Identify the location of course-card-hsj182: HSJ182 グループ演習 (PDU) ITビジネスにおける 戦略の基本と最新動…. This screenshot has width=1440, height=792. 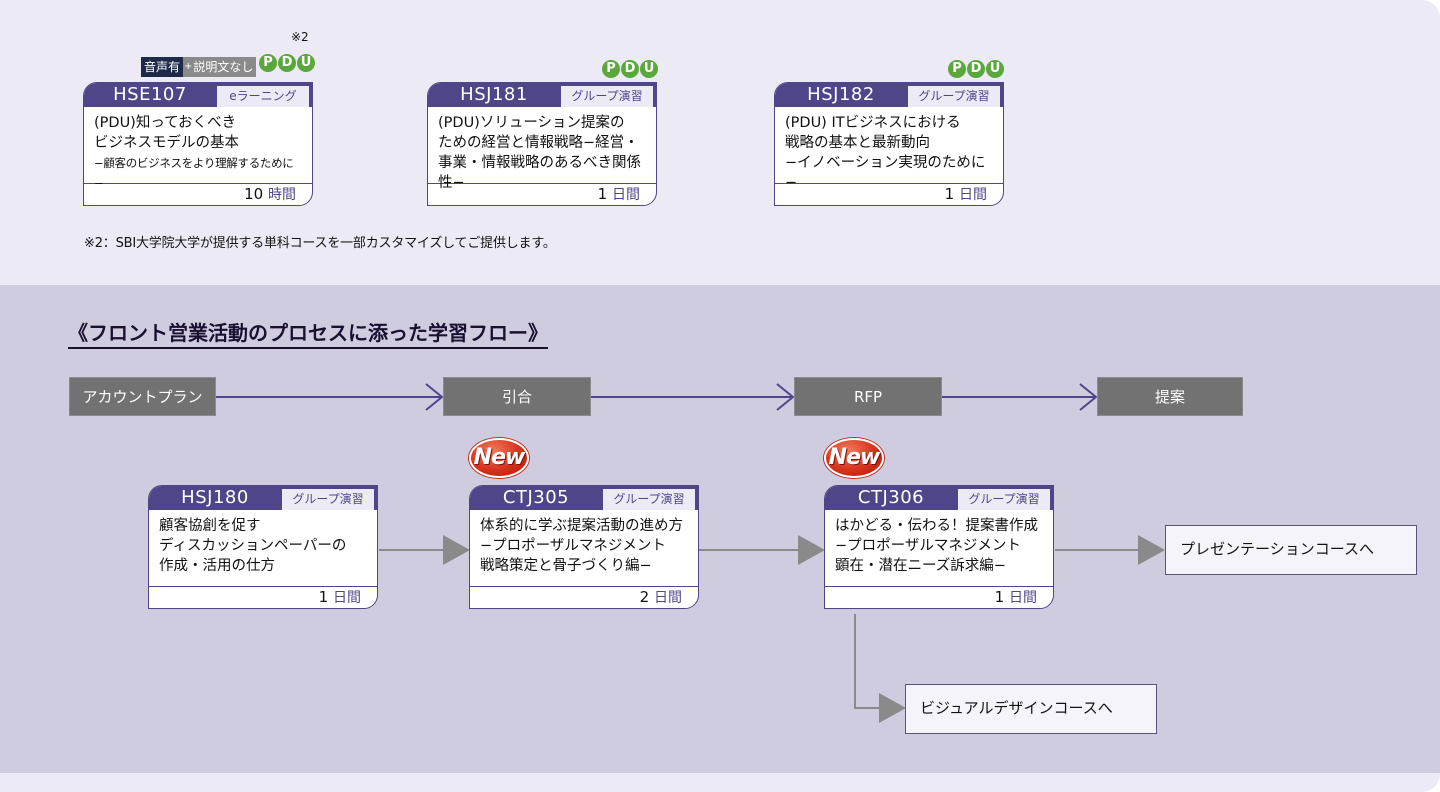
(889, 144).